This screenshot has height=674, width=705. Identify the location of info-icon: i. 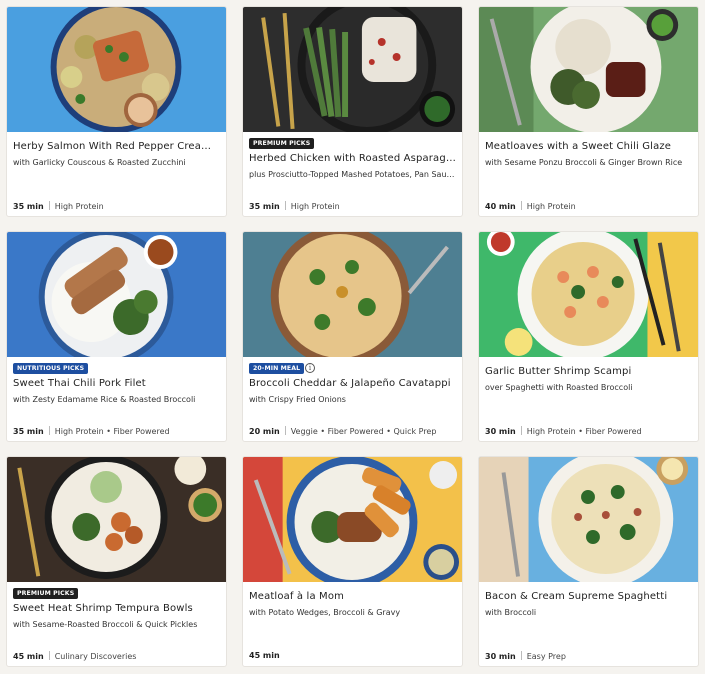
(310, 368).